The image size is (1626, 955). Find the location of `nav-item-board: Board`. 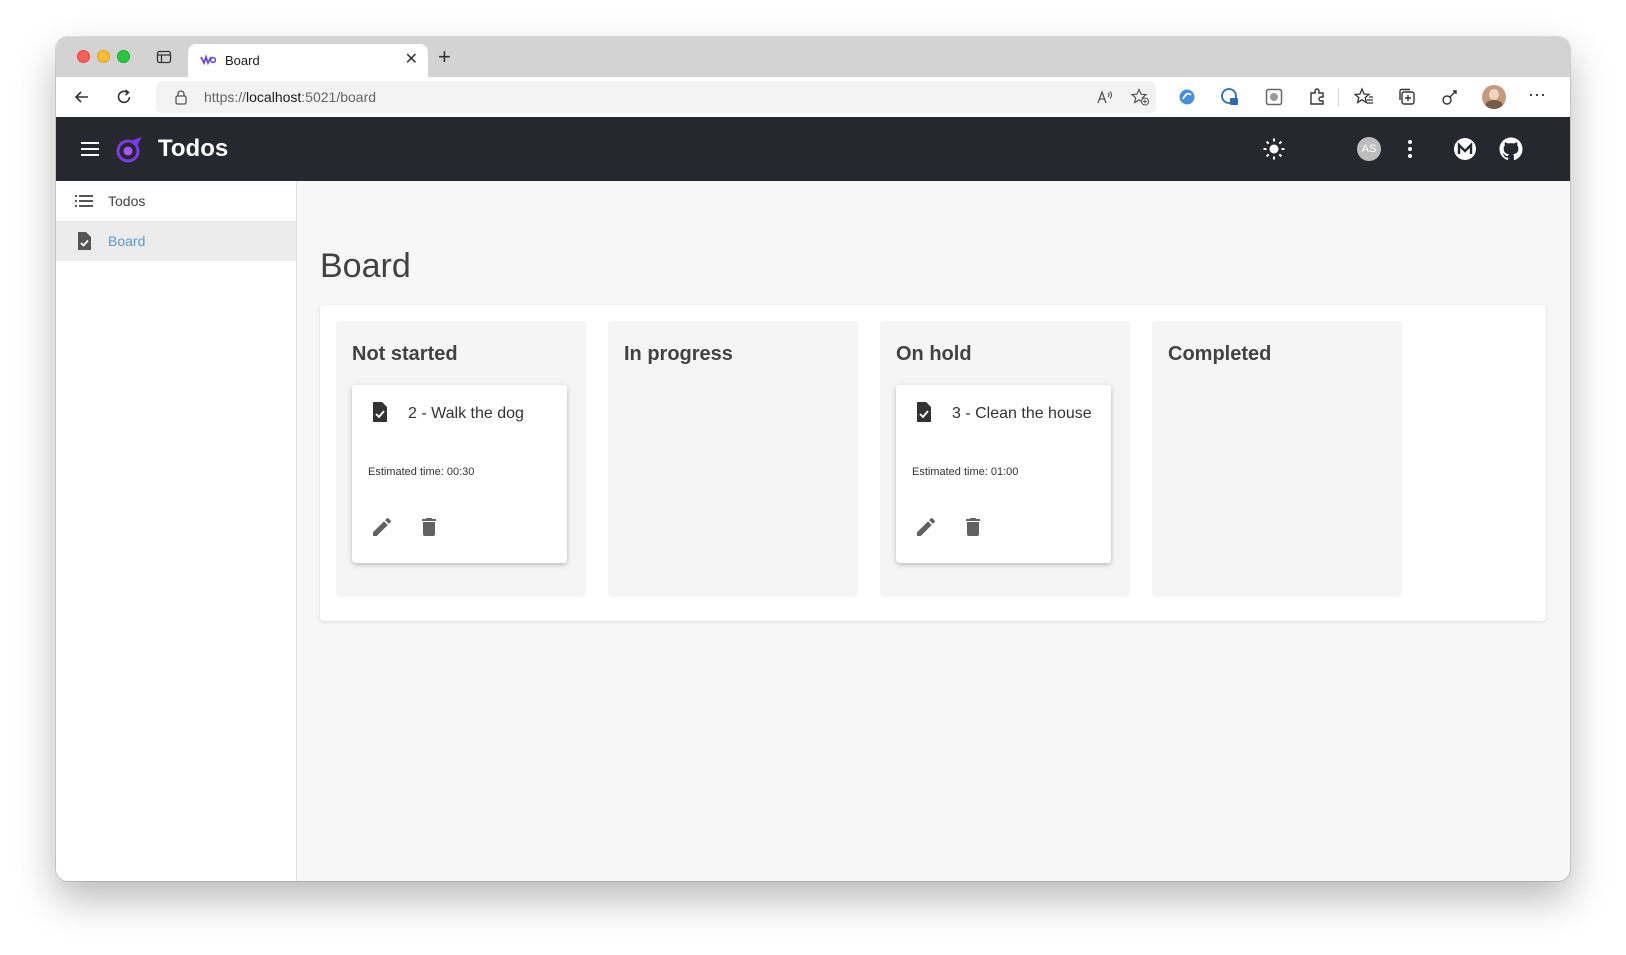

nav-item-board: Board is located at coordinates (176, 241).